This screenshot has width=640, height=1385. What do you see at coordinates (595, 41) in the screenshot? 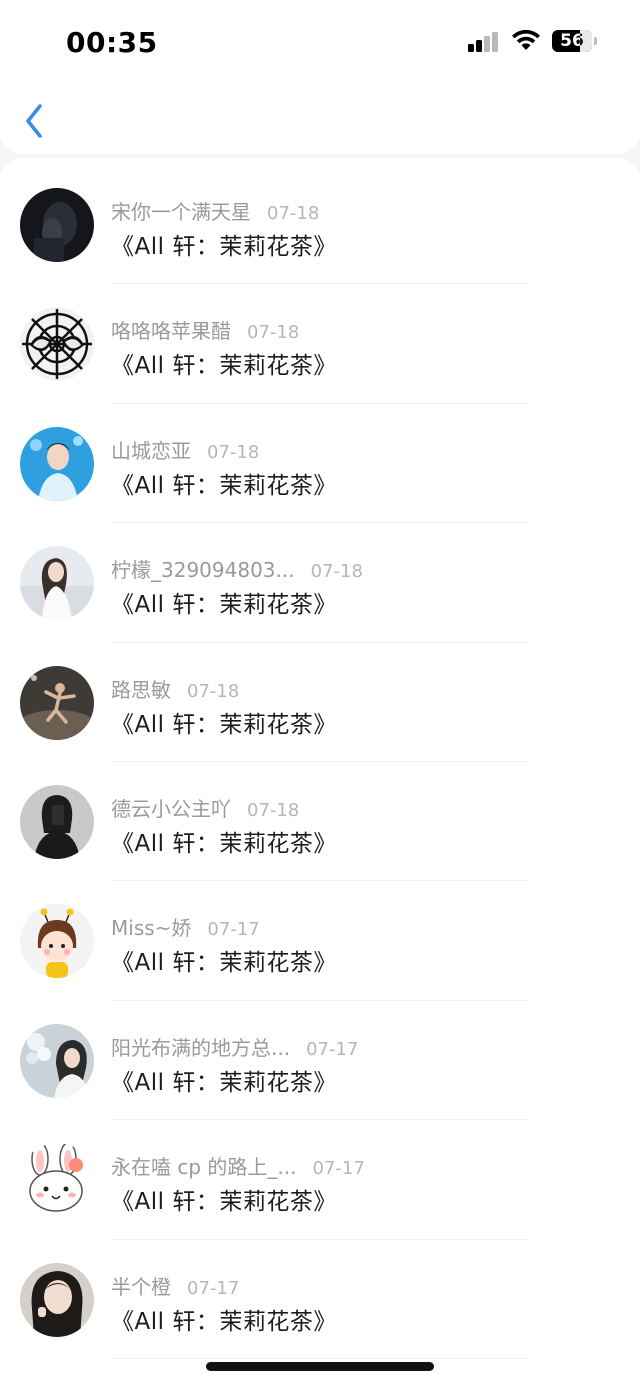
I see `battery-cap` at bounding box center [595, 41].